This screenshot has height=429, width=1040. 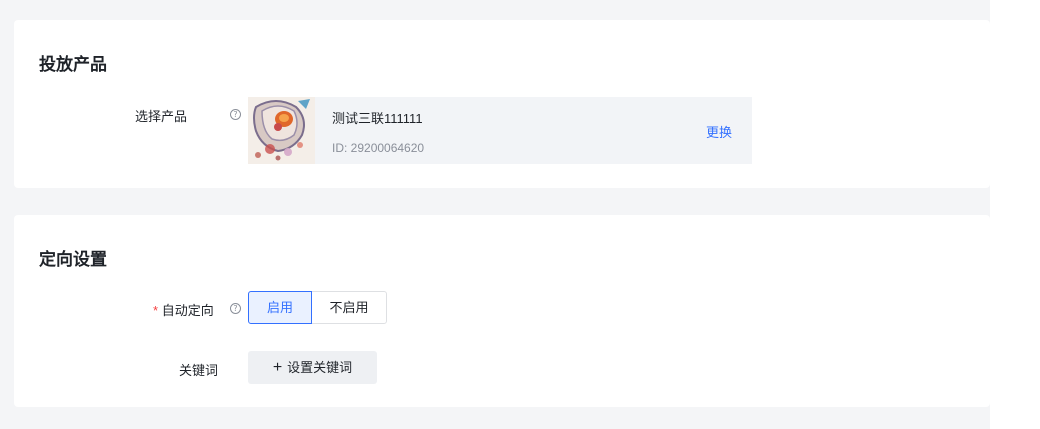 I want to click on product-section-title: 投放产品, so click(x=73, y=64).